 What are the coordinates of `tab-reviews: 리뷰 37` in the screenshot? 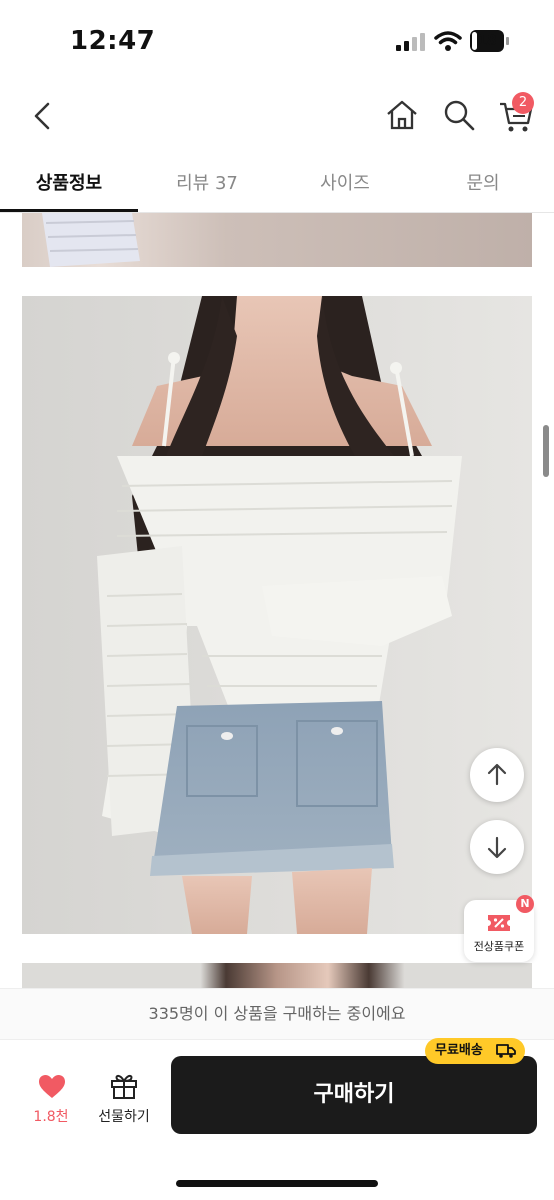 It's located at (207, 182).